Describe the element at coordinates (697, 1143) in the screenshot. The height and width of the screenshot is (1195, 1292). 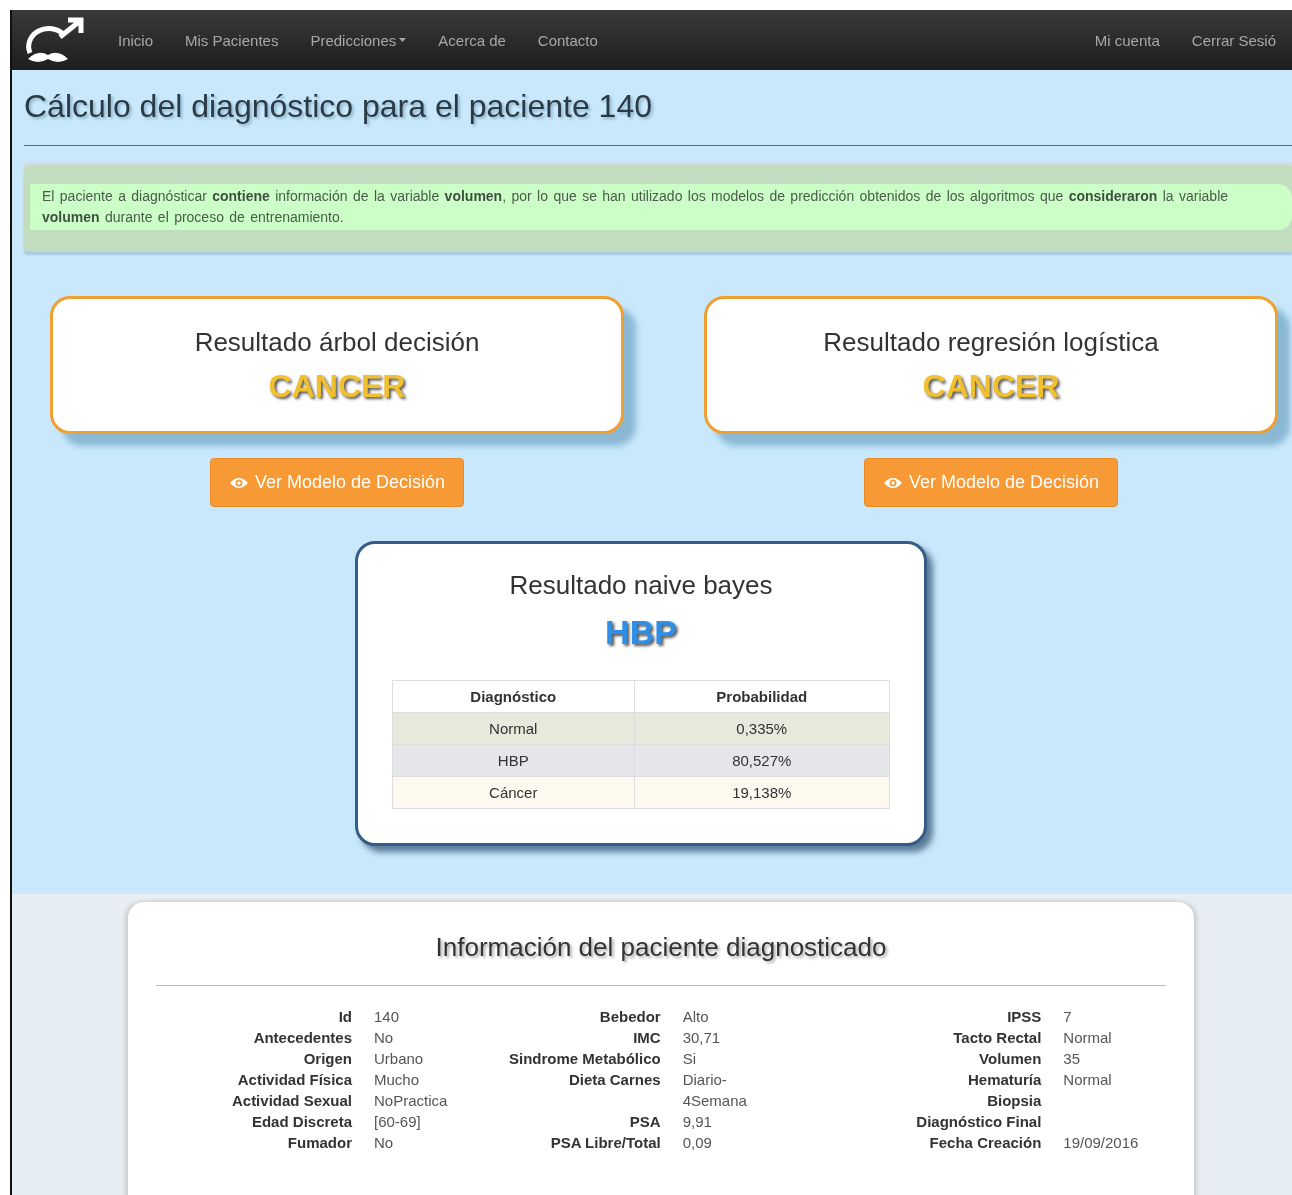
I see `field-value: 0,09` at that location.